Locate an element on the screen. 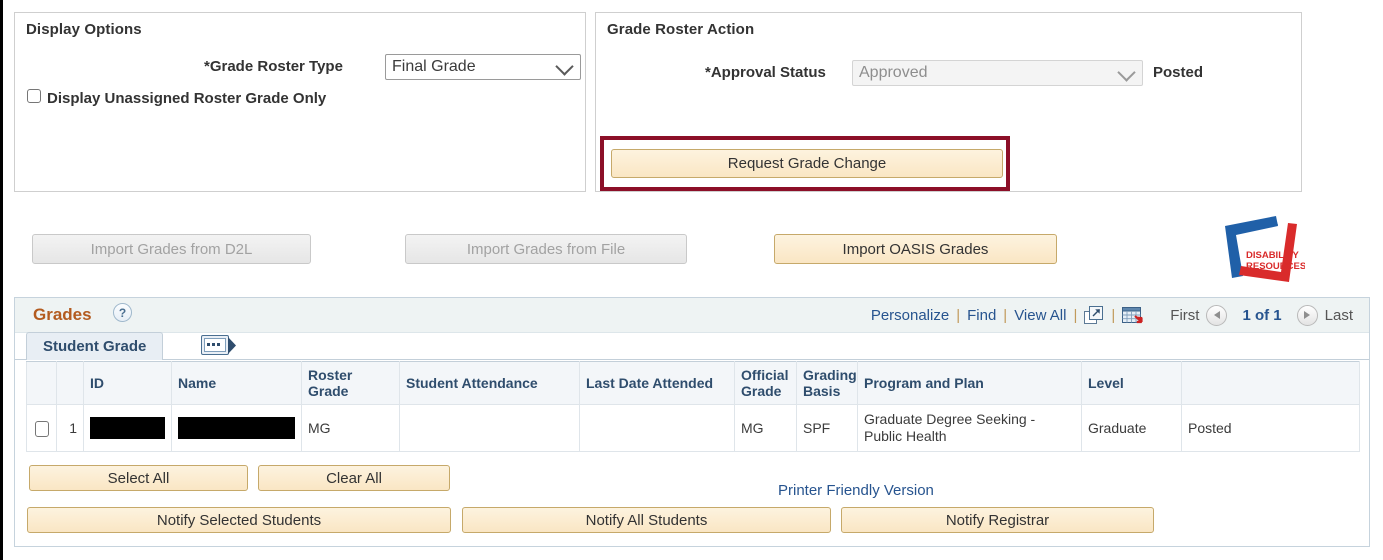 Image resolution: width=1383 pixels, height=560 pixels. next-page-icon is located at coordinates (1307, 315).